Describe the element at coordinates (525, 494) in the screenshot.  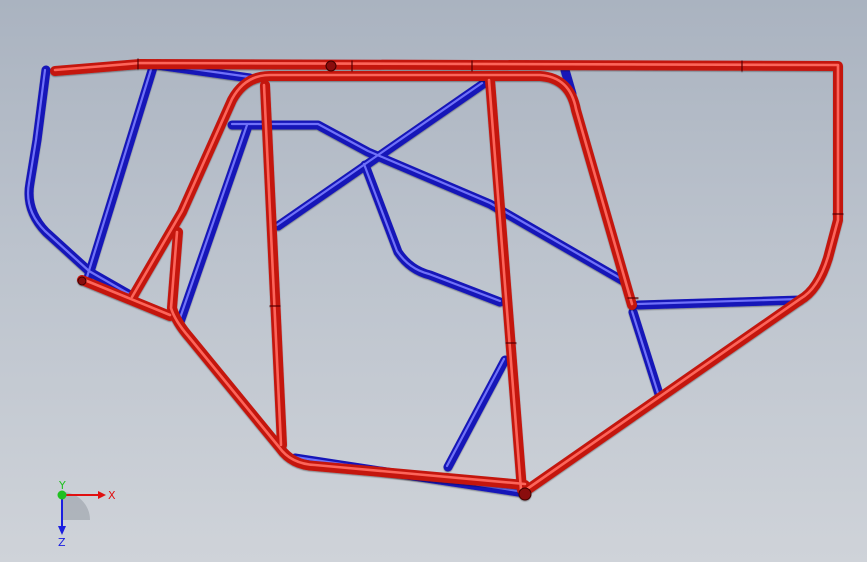
I see `tube-end-cap-bottom` at that location.